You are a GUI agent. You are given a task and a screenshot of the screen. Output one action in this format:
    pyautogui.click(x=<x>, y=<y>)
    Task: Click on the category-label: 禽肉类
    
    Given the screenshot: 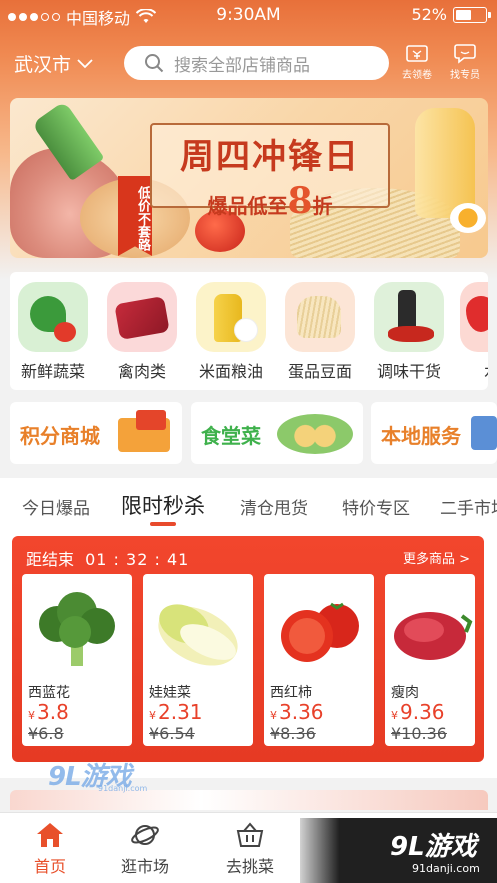 What is the action you would take?
    pyautogui.click(x=141, y=371)
    